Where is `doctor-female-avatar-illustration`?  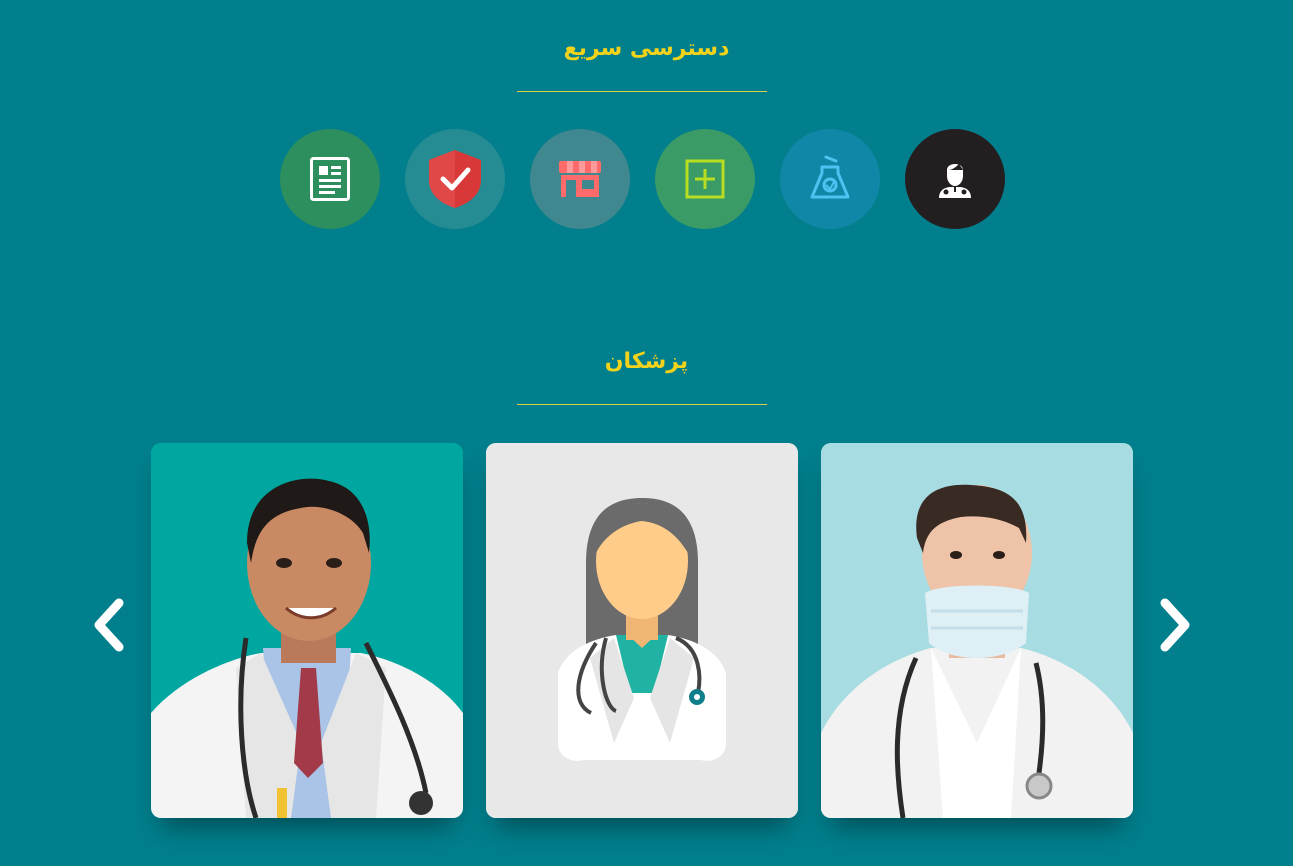
doctor-female-avatar-illustration is located at coordinates (642, 630).